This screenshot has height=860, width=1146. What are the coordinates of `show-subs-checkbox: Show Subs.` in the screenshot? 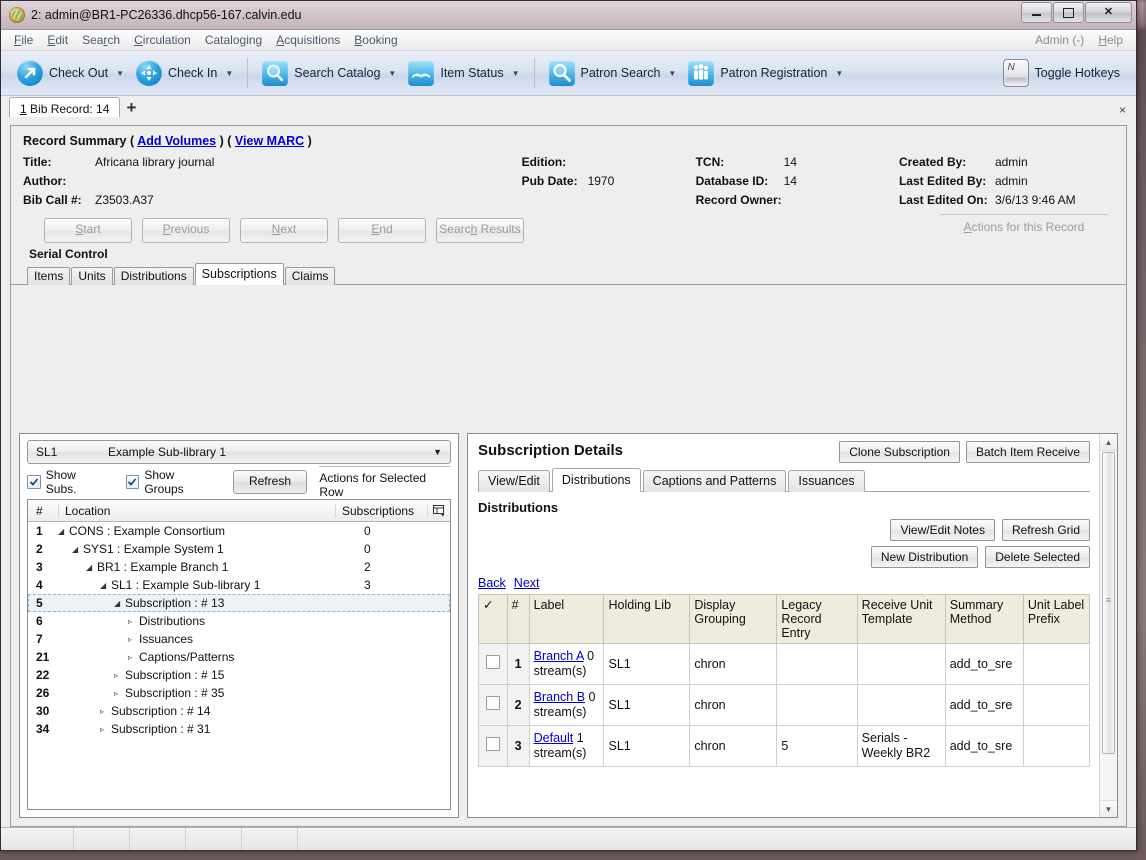 It's located at (68, 482).